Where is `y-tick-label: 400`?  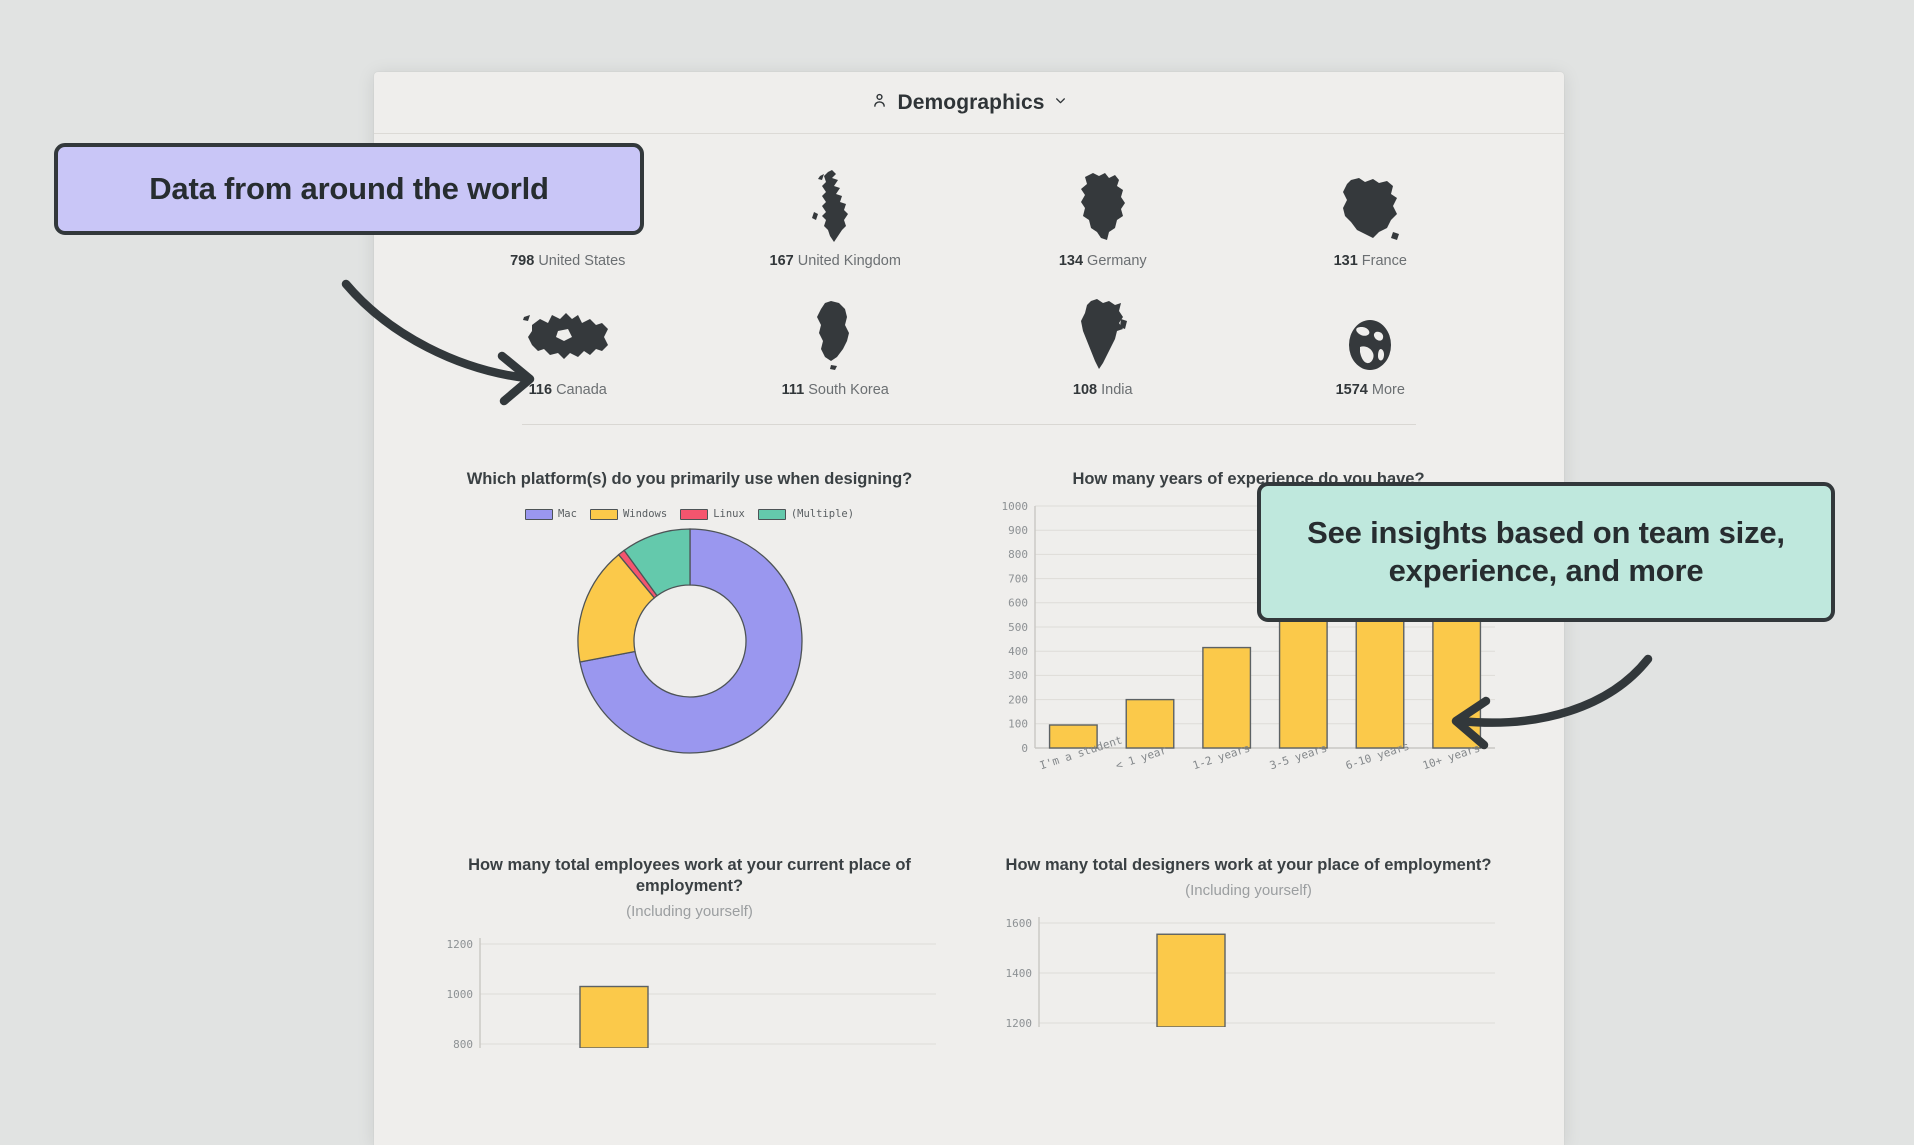
y-tick-label: 400 is located at coordinates (1018, 651).